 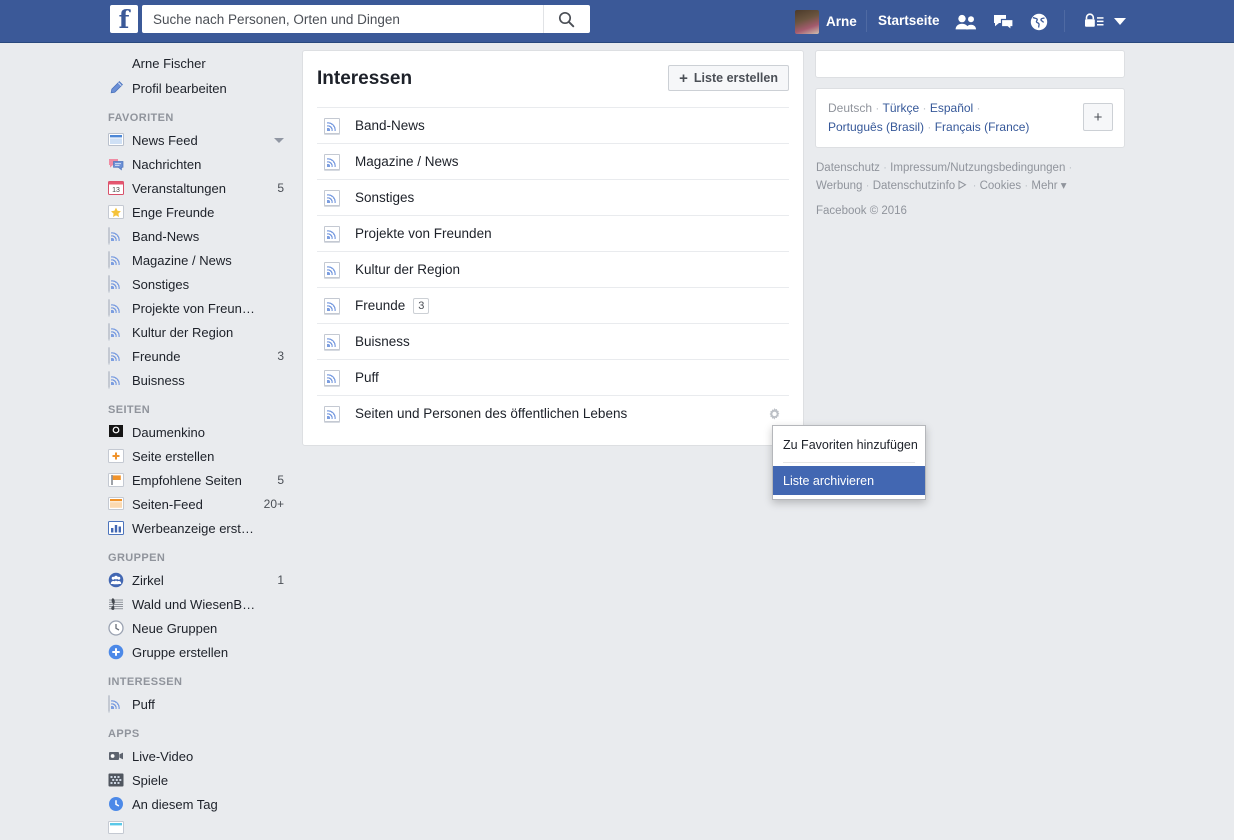 I want to click on list-item-label: Freunde, so click(x=380, y=305).